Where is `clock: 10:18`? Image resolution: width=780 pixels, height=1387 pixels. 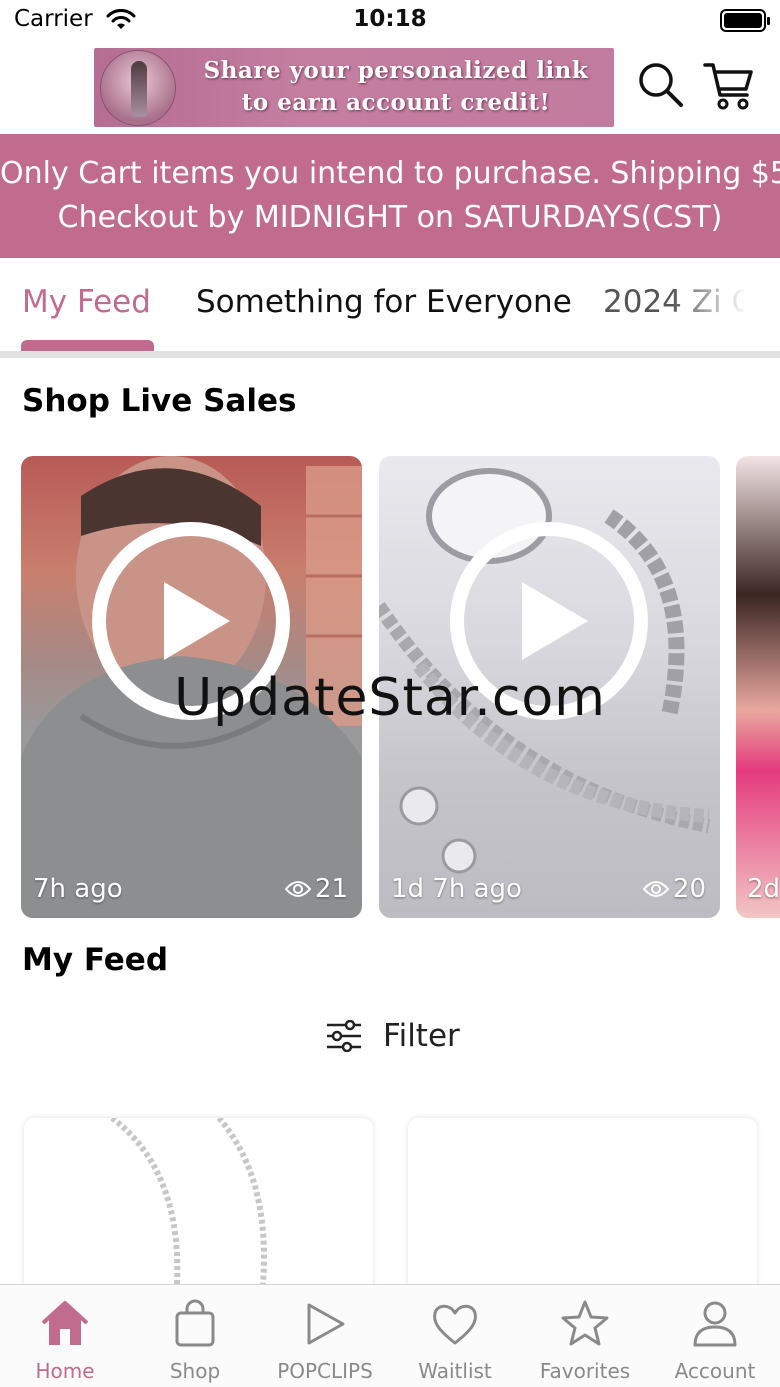
clock: 10:18 is located at coordinates (390, 19).